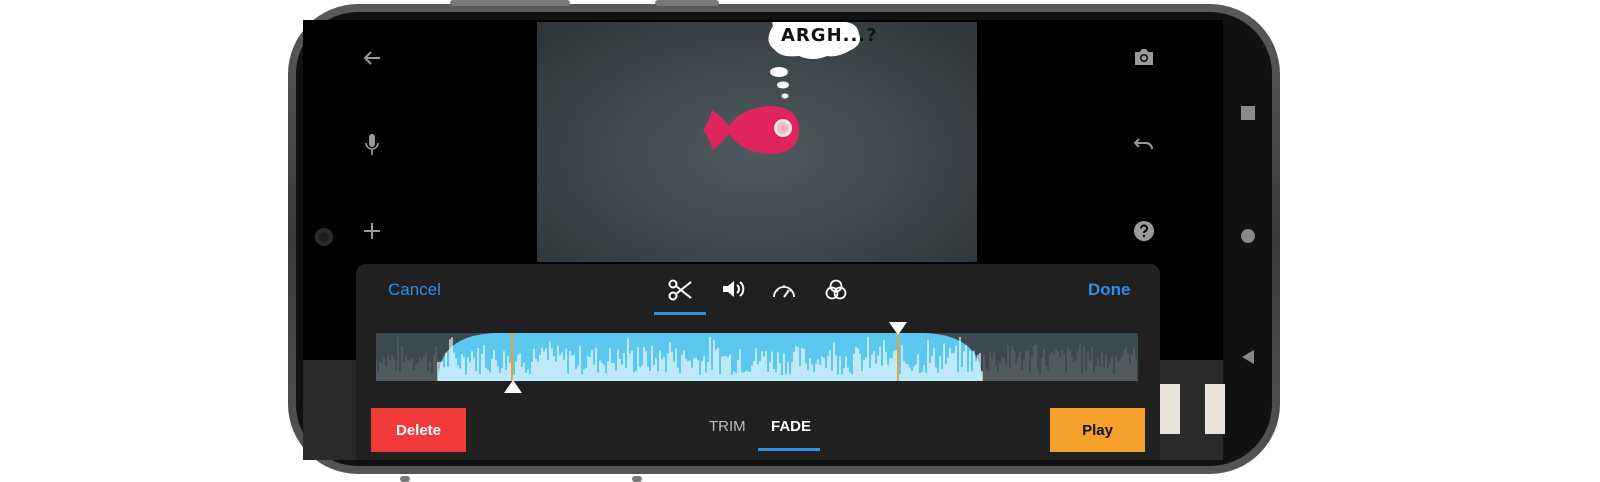 The image size is (1600, 482). What do you see at coordinates (1097, 430) in the screenshot?
I see `play-button: Play` at bounding box center [1097, 430].